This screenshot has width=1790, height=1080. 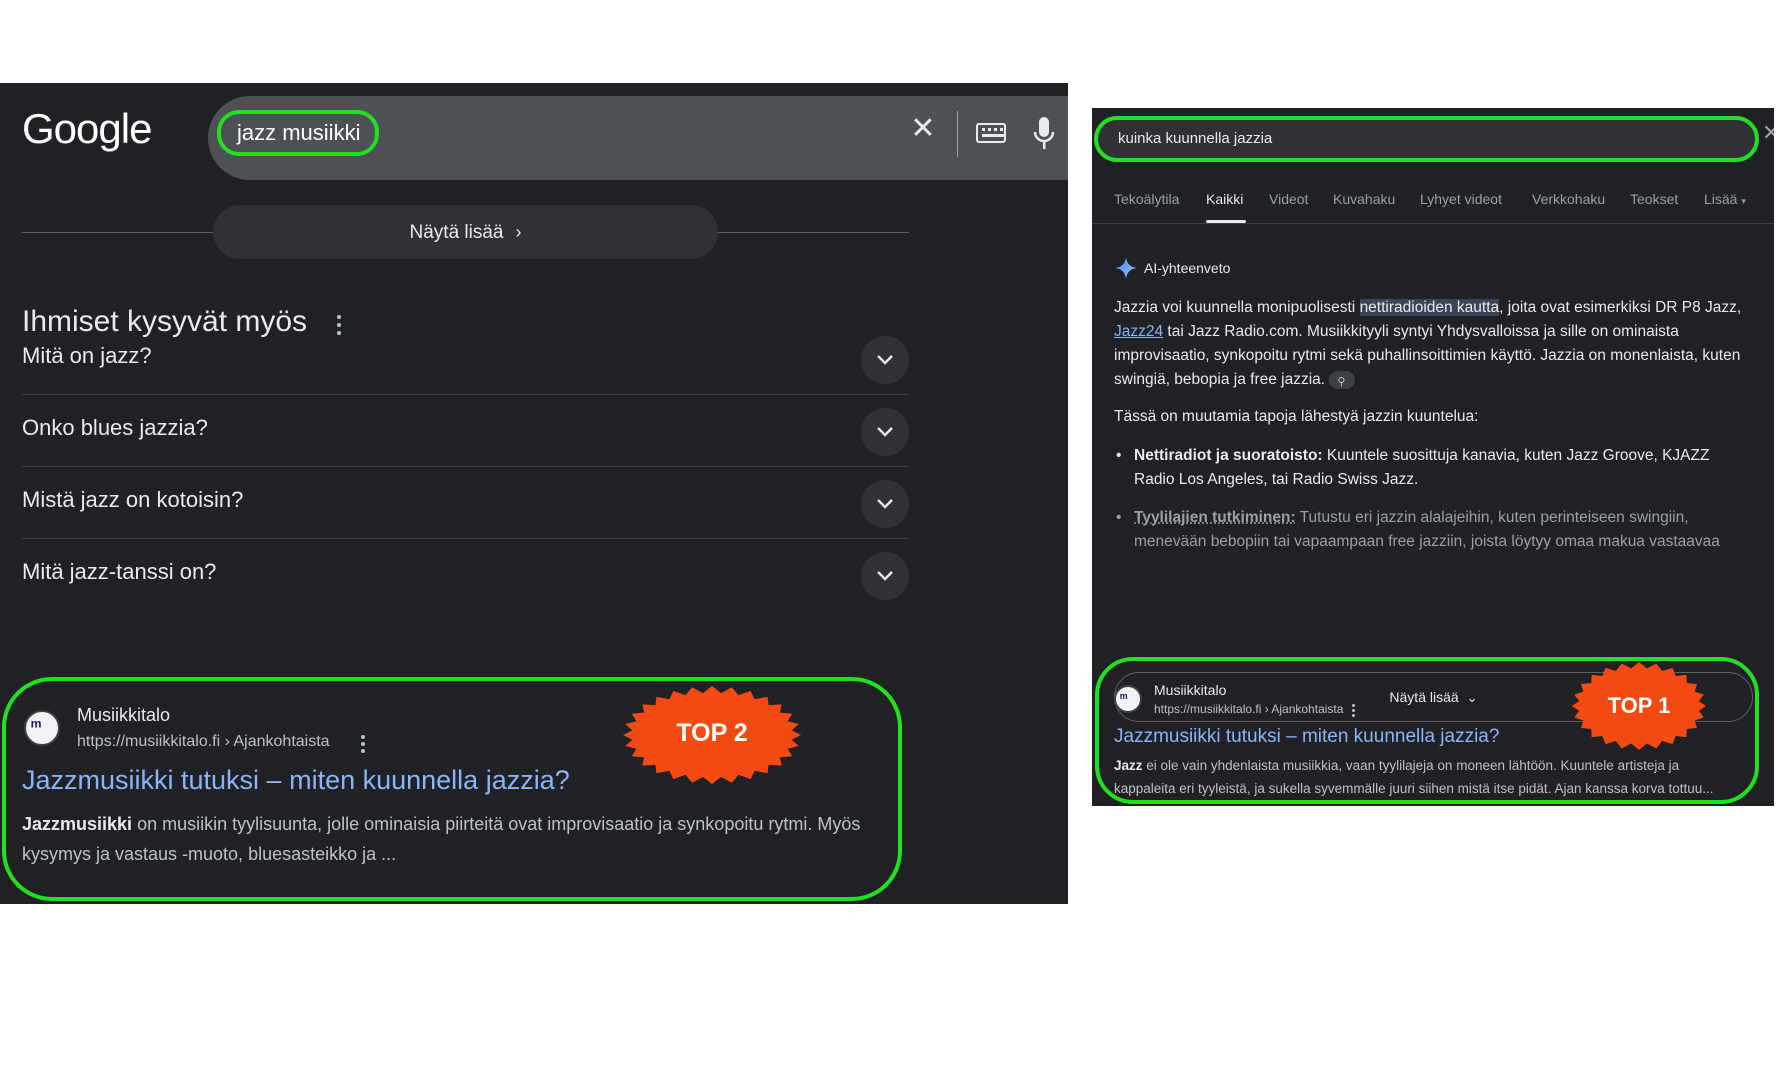 What do you see at coordinates (1620, 307) in the screenshot?
I see `ai-text: , joita ovat esimerkiksi DR P8 Jazz,` at bounding box center [1620, 307].